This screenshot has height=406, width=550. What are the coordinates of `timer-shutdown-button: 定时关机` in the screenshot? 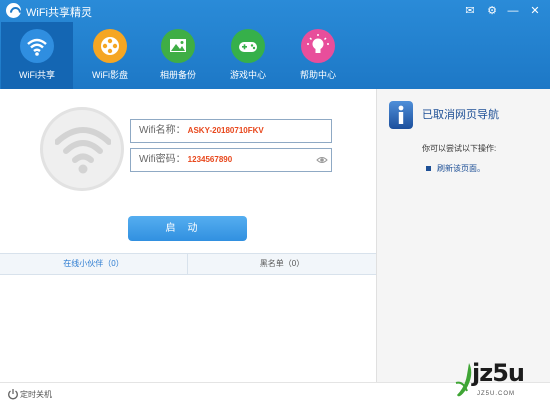 It's located at (36, 394).